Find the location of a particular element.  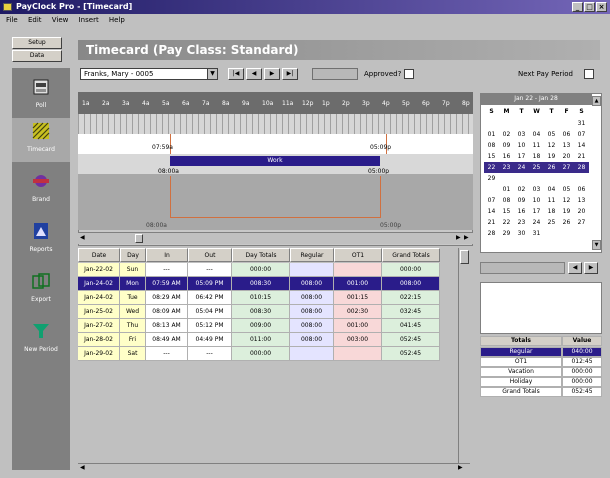

table-row: Jan-29-02 Sat --- --- 000:00 052:45 is located at coordinates (268, 354).